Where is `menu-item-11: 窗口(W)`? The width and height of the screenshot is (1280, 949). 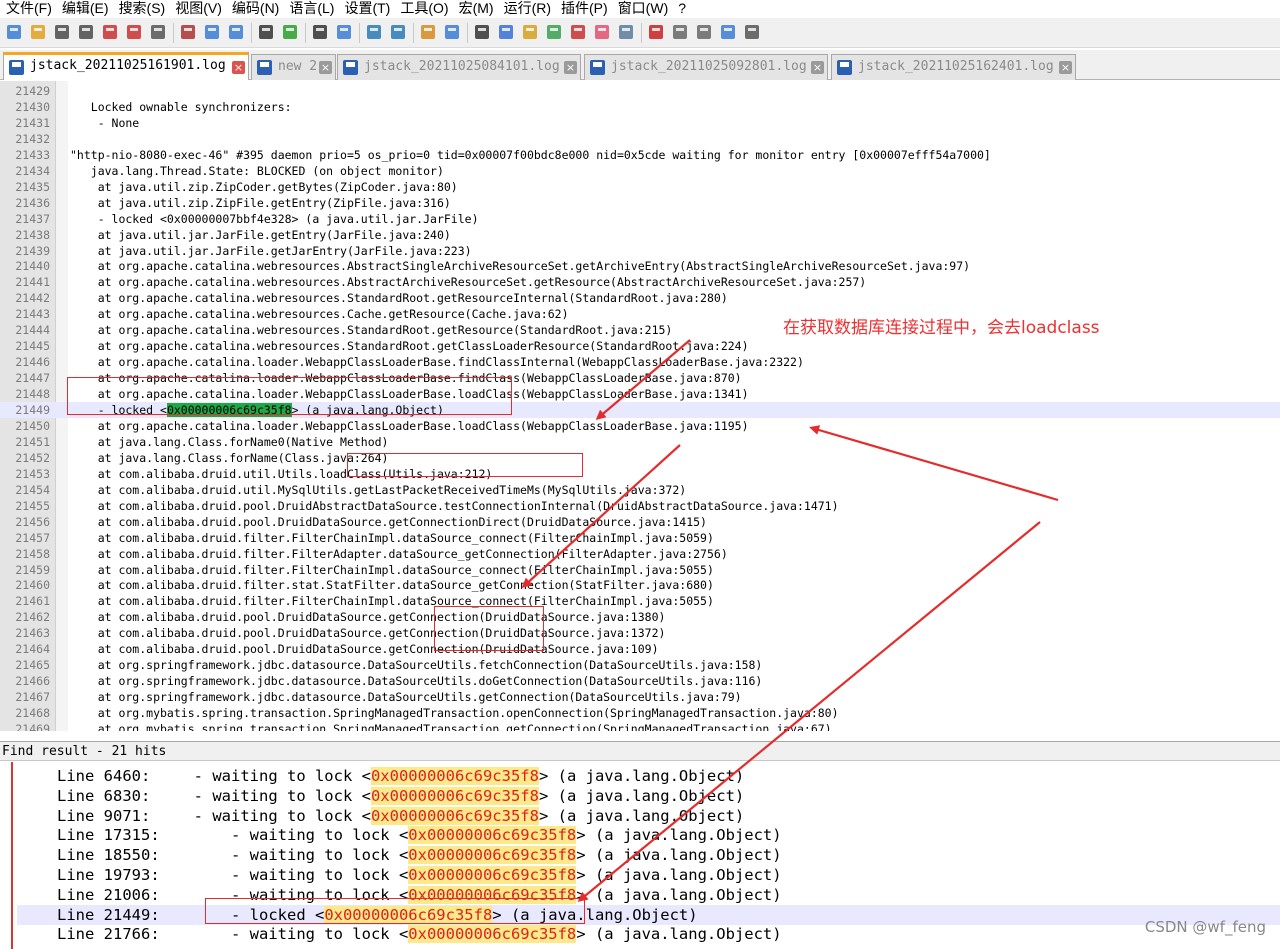
menu-item-11: 窗口(W) is located at coordinates (643, 8).